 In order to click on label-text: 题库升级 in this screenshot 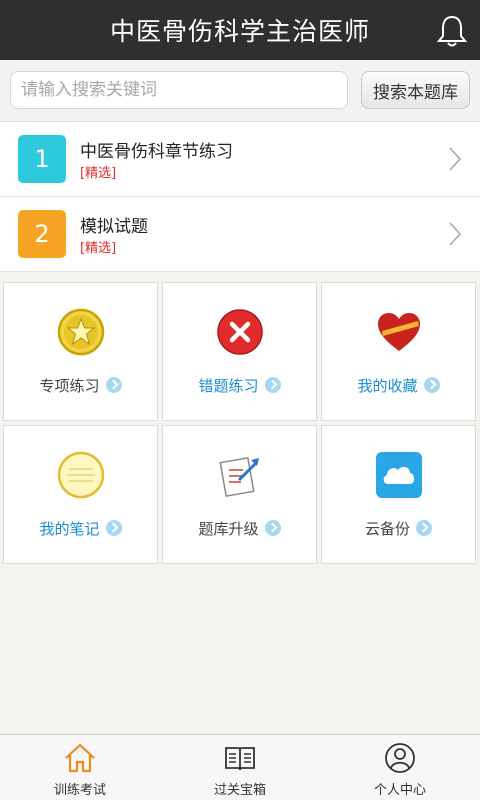, I will do `click(228, 529)`.